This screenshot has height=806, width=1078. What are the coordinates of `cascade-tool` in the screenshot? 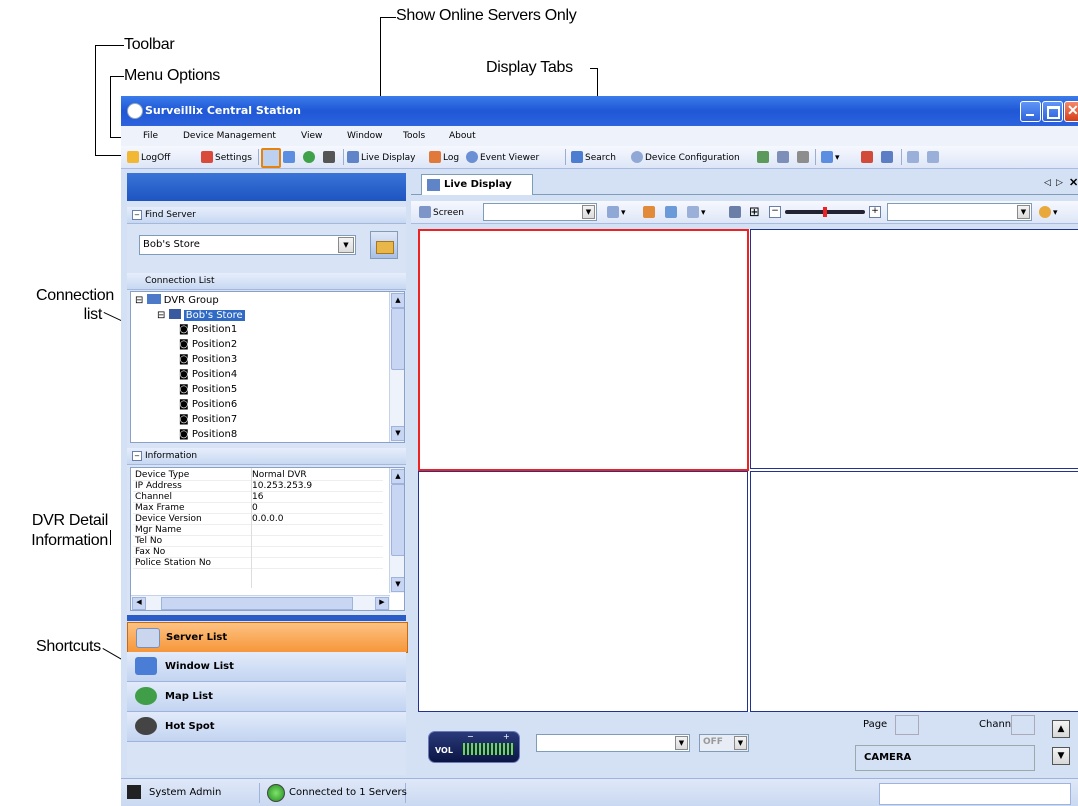 It's located at (888, 157).